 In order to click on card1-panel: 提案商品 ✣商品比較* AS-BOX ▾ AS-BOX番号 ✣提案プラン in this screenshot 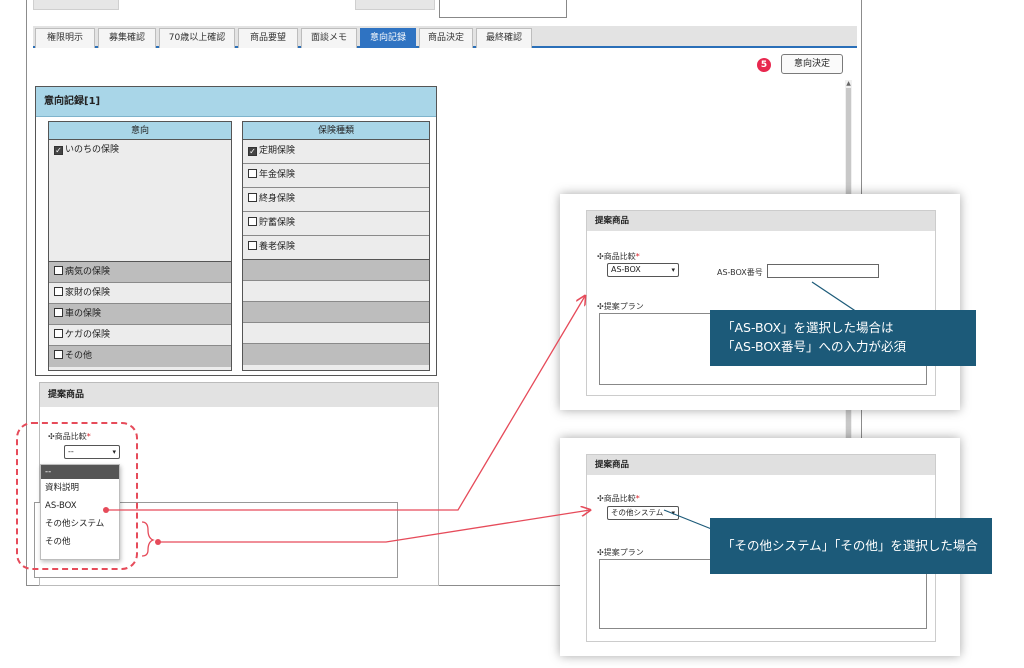, I will do `click(761, 303)`.